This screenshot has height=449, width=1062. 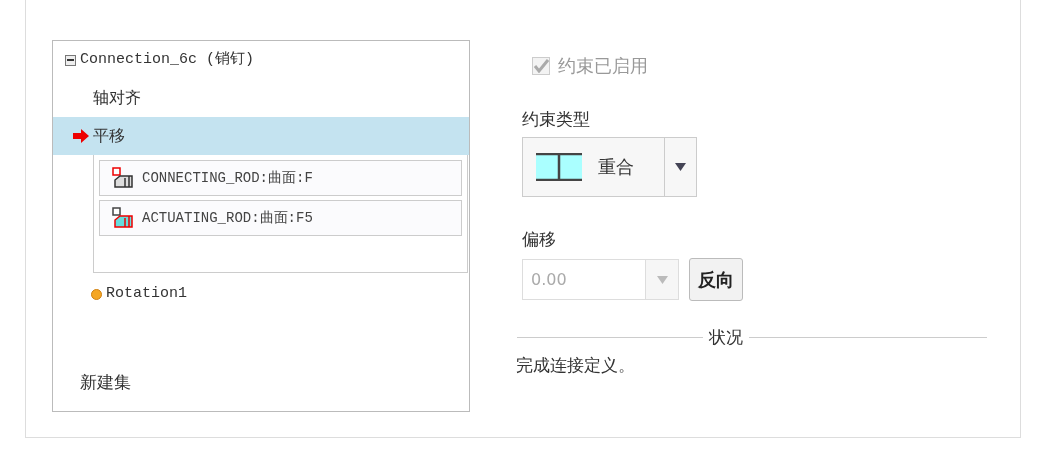 I want to click on section-title: 状况, so click(x=726, y=337).